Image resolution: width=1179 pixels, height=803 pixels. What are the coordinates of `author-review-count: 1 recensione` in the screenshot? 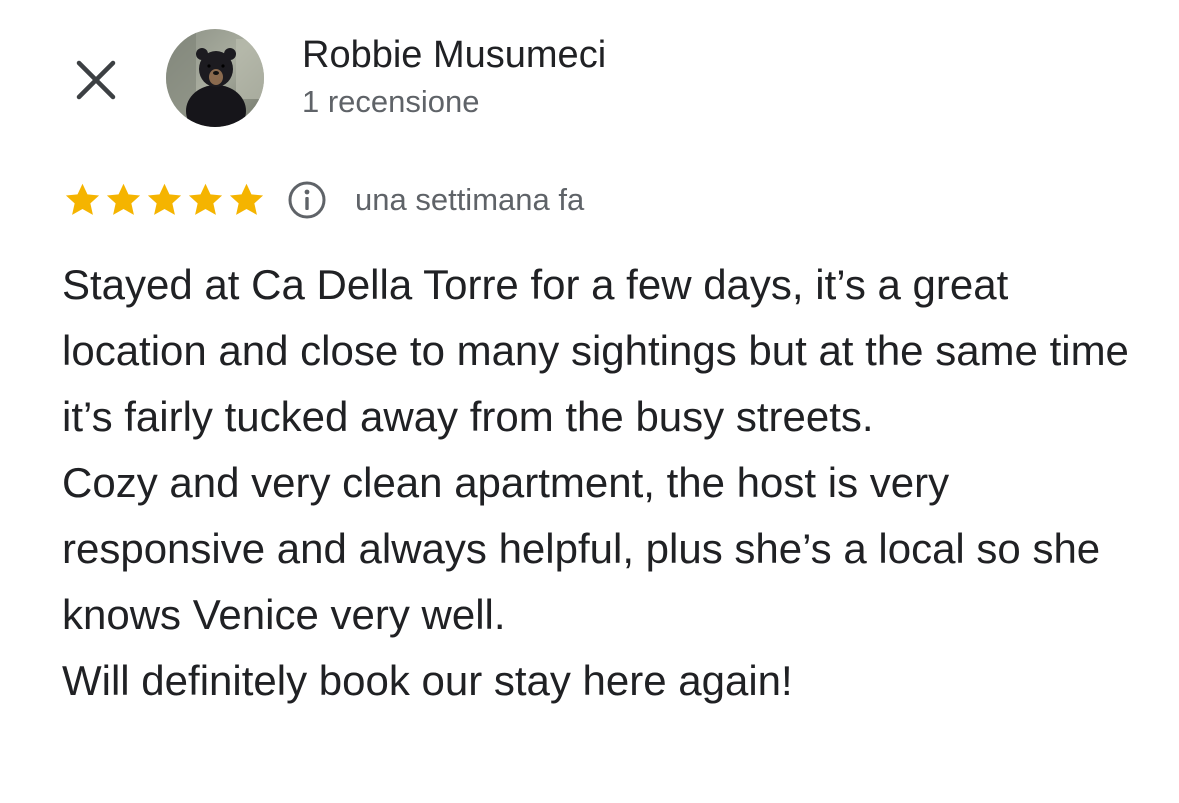 It's located at (391, 101).